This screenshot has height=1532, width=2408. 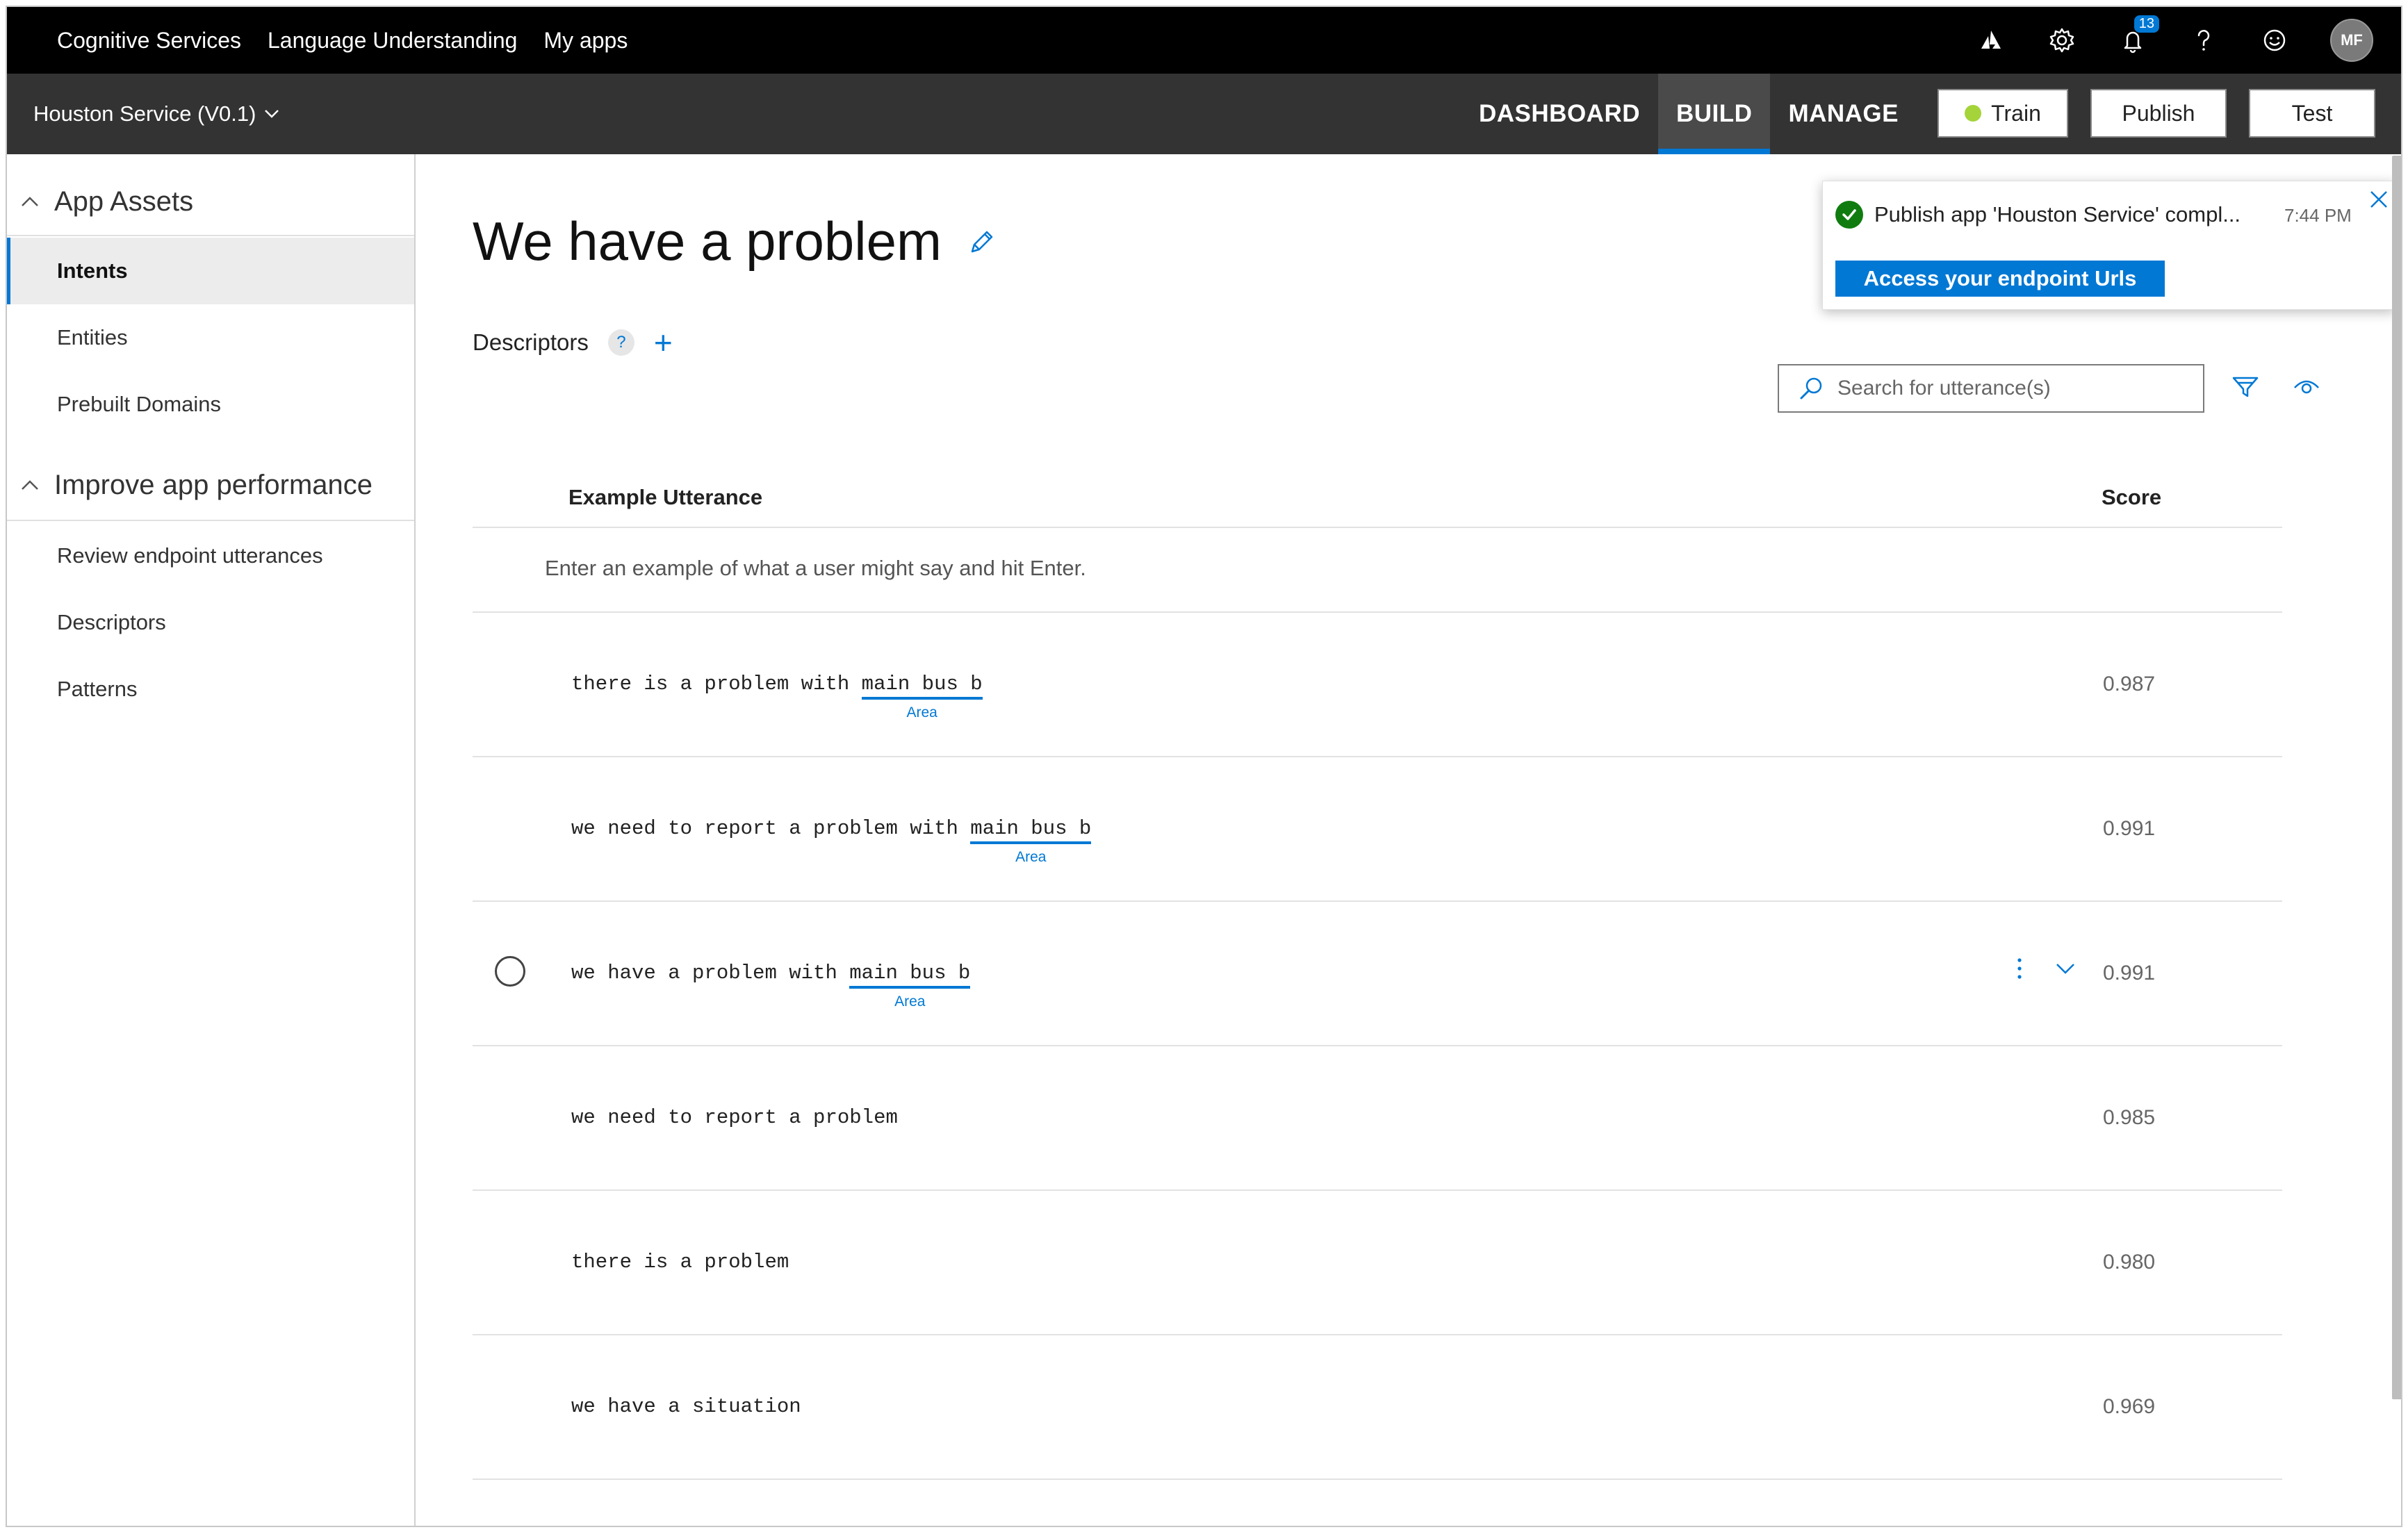 What do you see at coordinates (771, 828) in the screenshot?
I see `utterance-prefix: we need to report a problem with` at bounding box center [771, 828].